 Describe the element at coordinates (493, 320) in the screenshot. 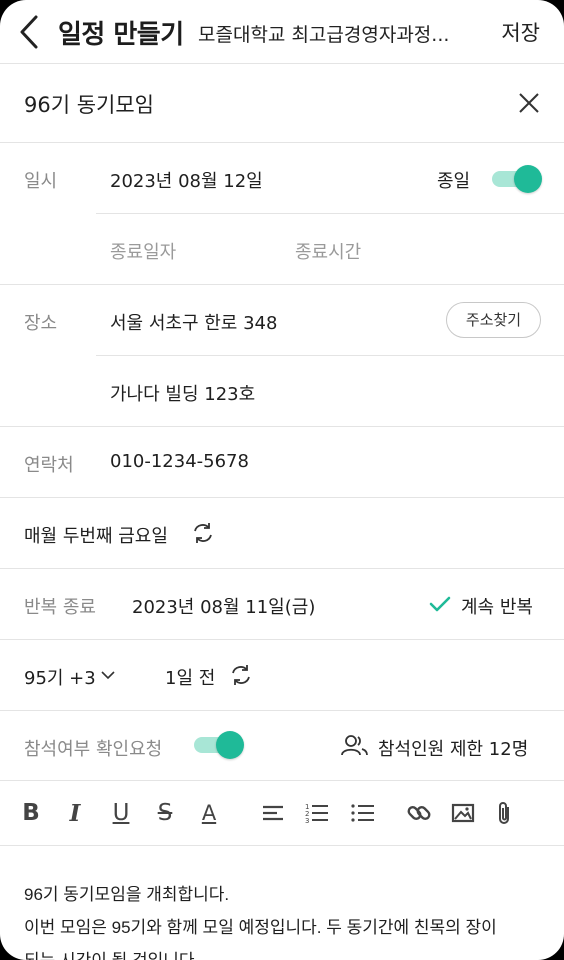

I see `find-address-button: 주소찾기` at that location.